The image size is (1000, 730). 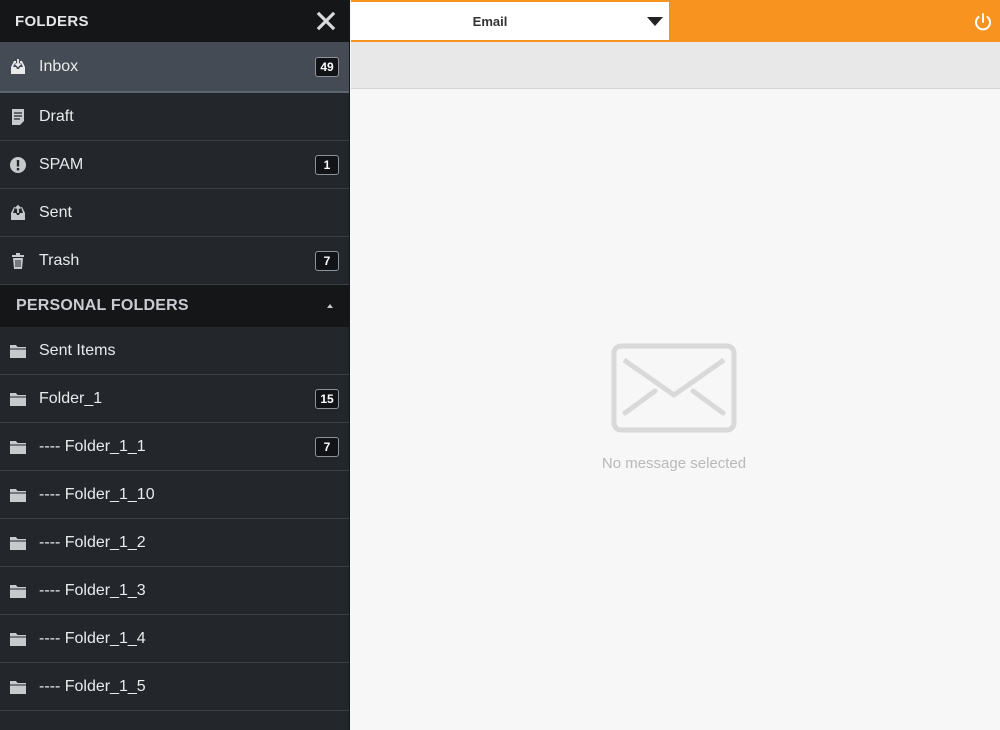 What do you see at coordinates (174, 687) in the screenshot?
I see `folder-folder-1-5: ---- Folder_1_5` at bounding box center [174, 687].